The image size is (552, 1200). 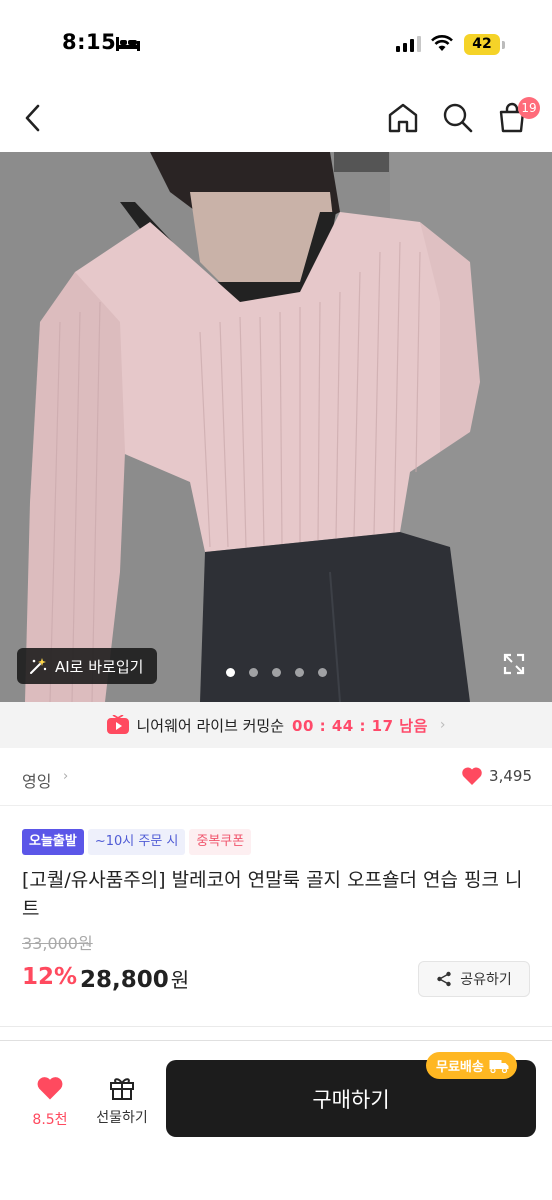 What do you see at coordinates (360, 725) in the screenshot?
I see `live-countdown: 00 : 44 : 17 남음` at bounding box center [360, 725].